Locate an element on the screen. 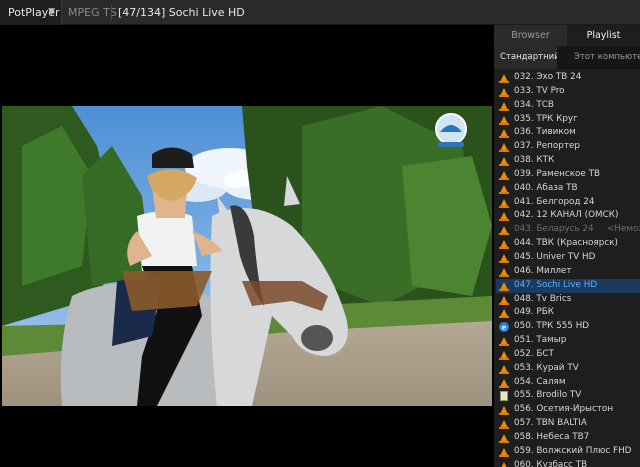 The image size is (640, 467). subtab-standard: Стандартний is located at coordinates (525, 57).